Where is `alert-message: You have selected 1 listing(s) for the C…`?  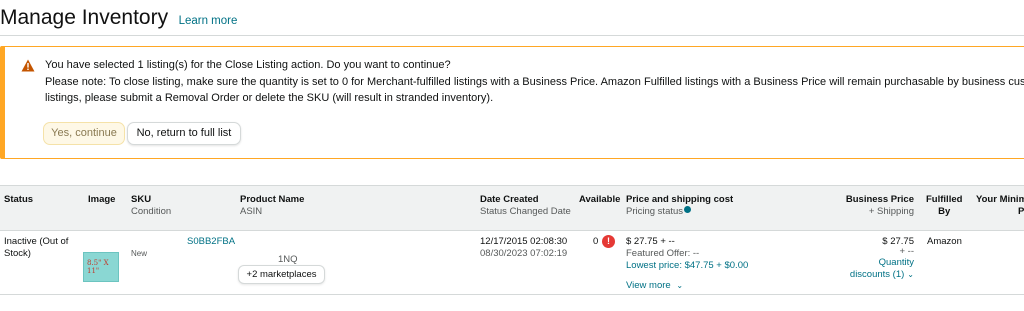 alert-message: You have selected 1 listing(s) for the C… is located at coordinates (248, 65).